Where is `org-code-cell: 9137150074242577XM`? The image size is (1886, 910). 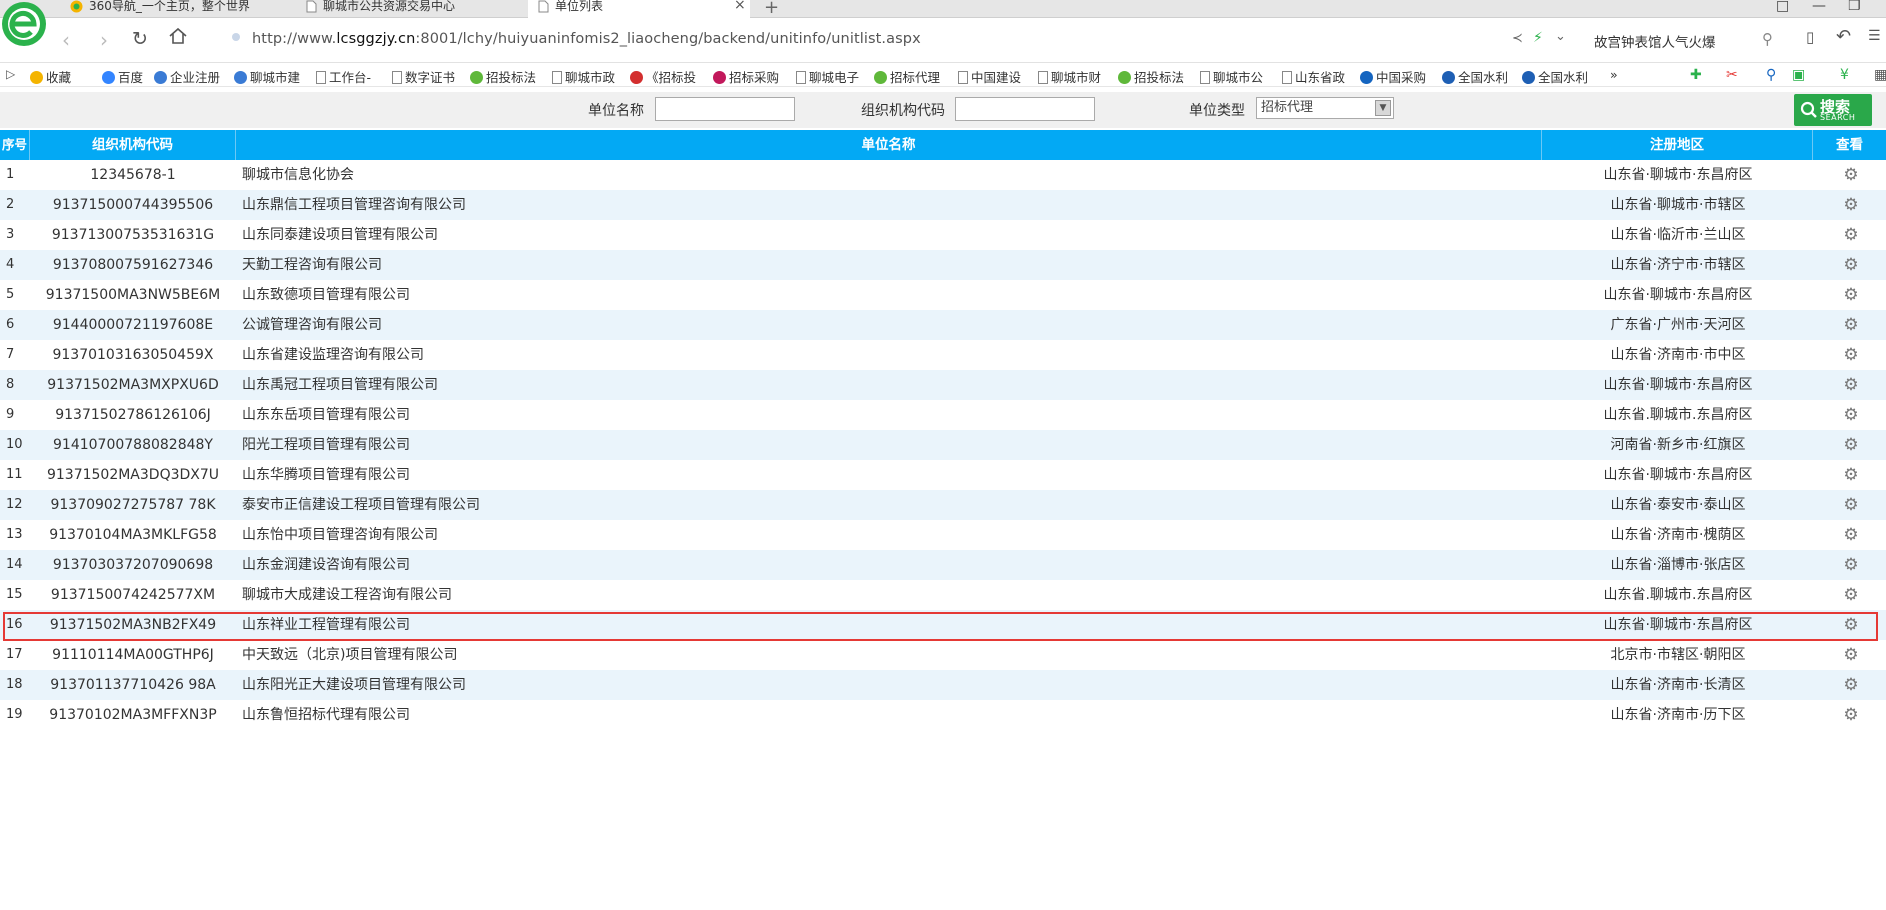
org-code-cell: 9137150074242577XM is located at coordinates (133, 595).